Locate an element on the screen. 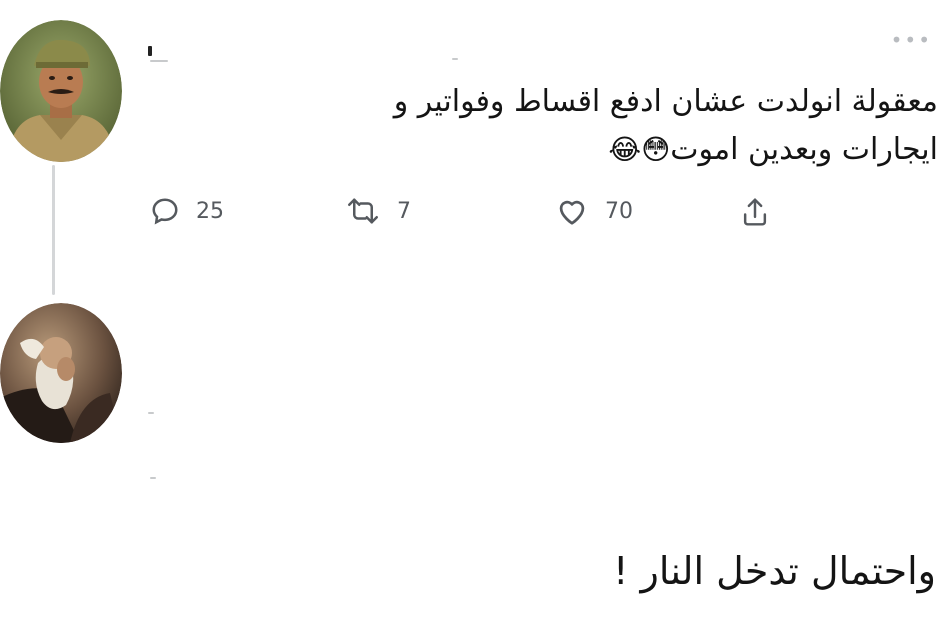 This screenshot has height=641, width=952. speech-bubble-icon is located at coordinates (165, 211).